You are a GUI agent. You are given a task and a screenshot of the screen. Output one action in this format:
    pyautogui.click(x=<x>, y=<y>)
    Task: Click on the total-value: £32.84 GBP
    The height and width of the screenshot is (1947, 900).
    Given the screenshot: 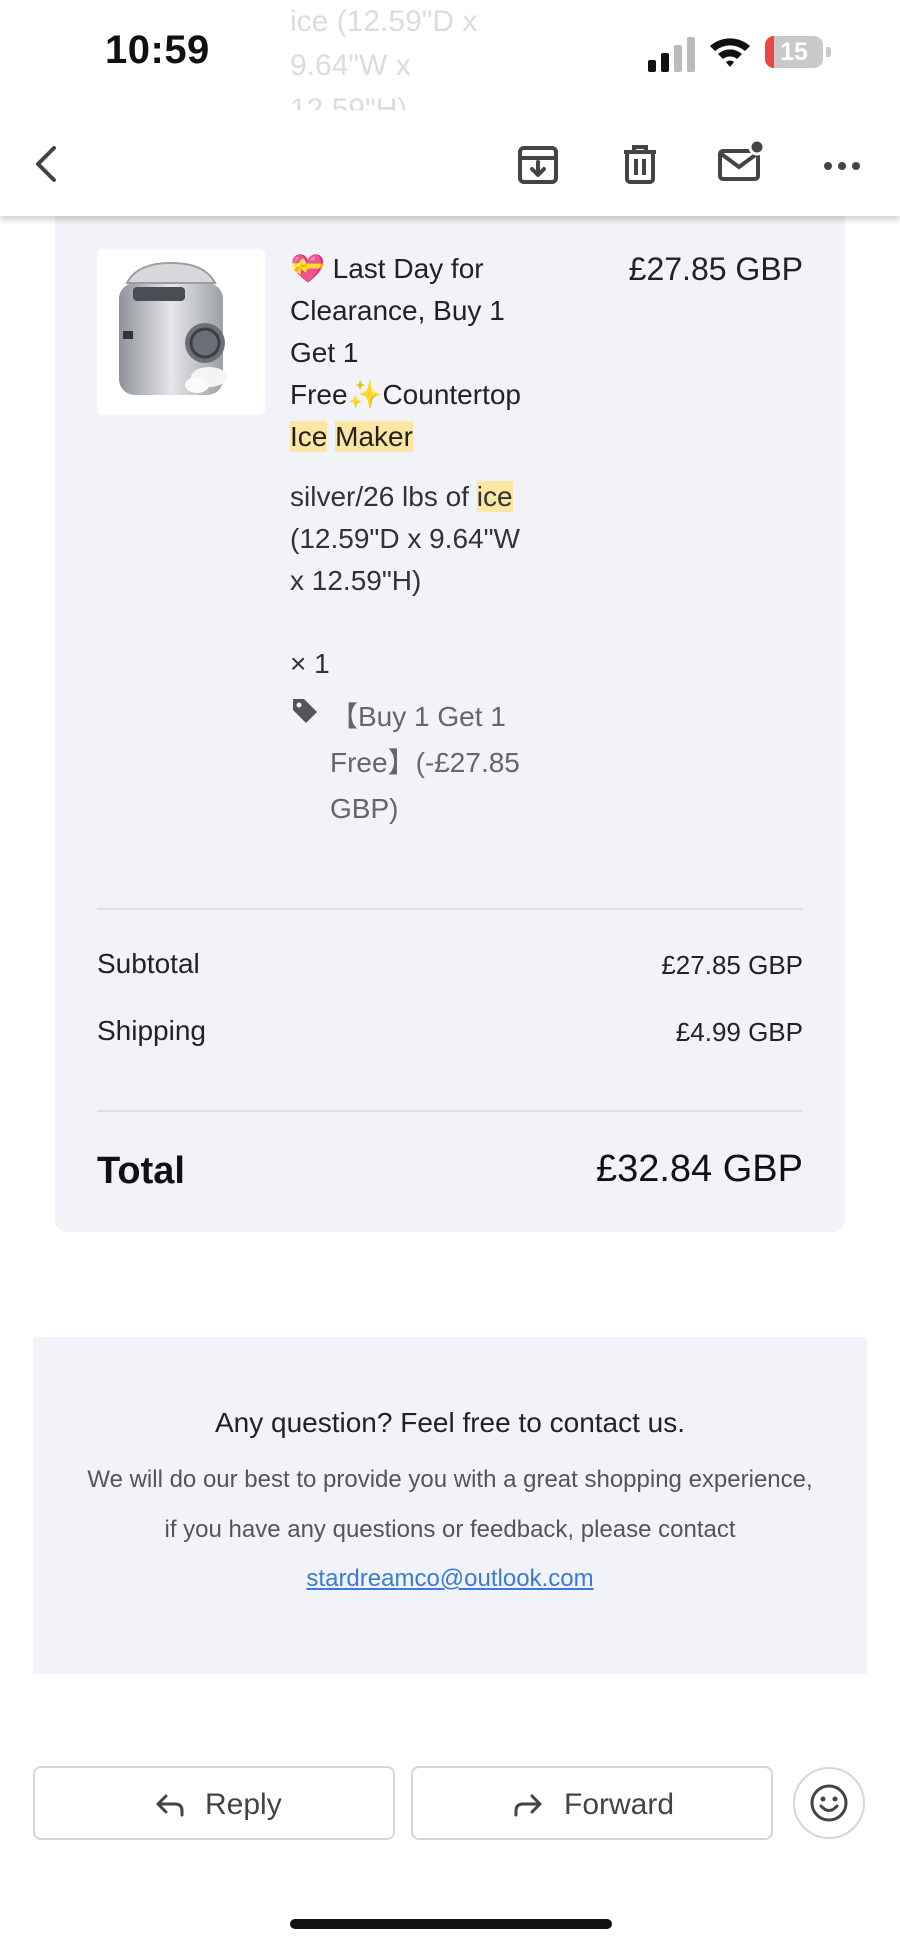 What is the action you would take?
    pyautogui.click(x=699, y=1169)
    